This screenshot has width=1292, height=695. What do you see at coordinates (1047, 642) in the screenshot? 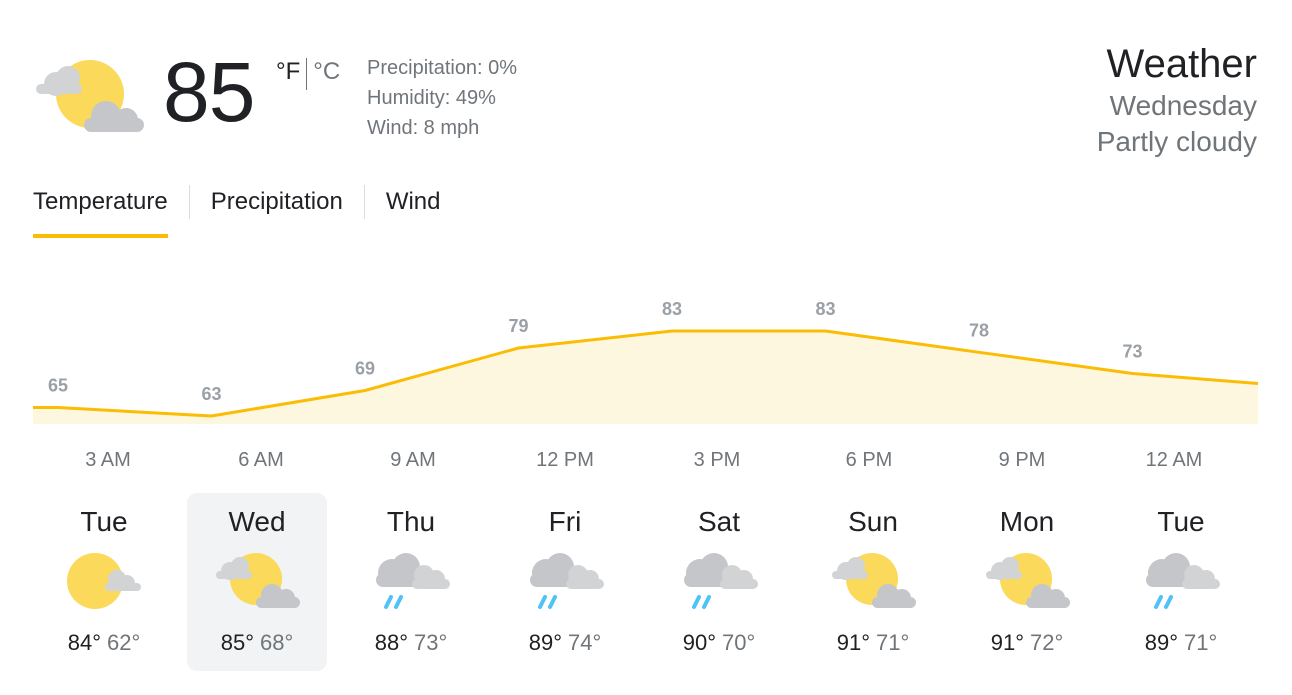
I see `low-temp: 72°` at bounding box center [1047, 642].